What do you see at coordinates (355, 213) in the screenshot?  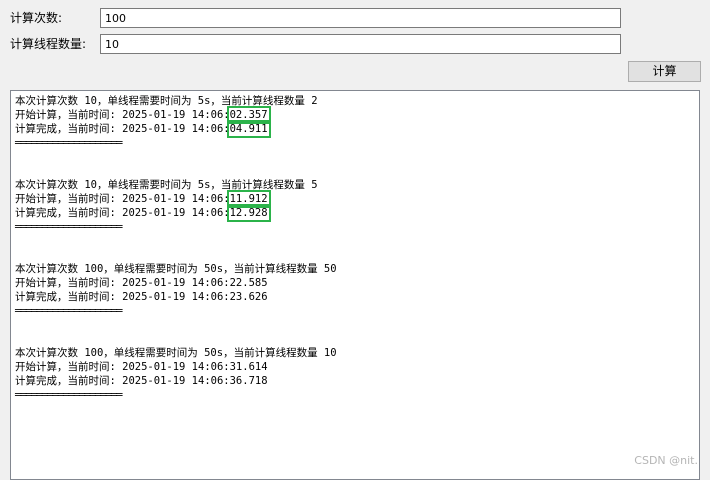 I see `end-time-line: 计算完成，当前时间: 2025-01-19 14:06:12.928` at bounding box center [355, 213].